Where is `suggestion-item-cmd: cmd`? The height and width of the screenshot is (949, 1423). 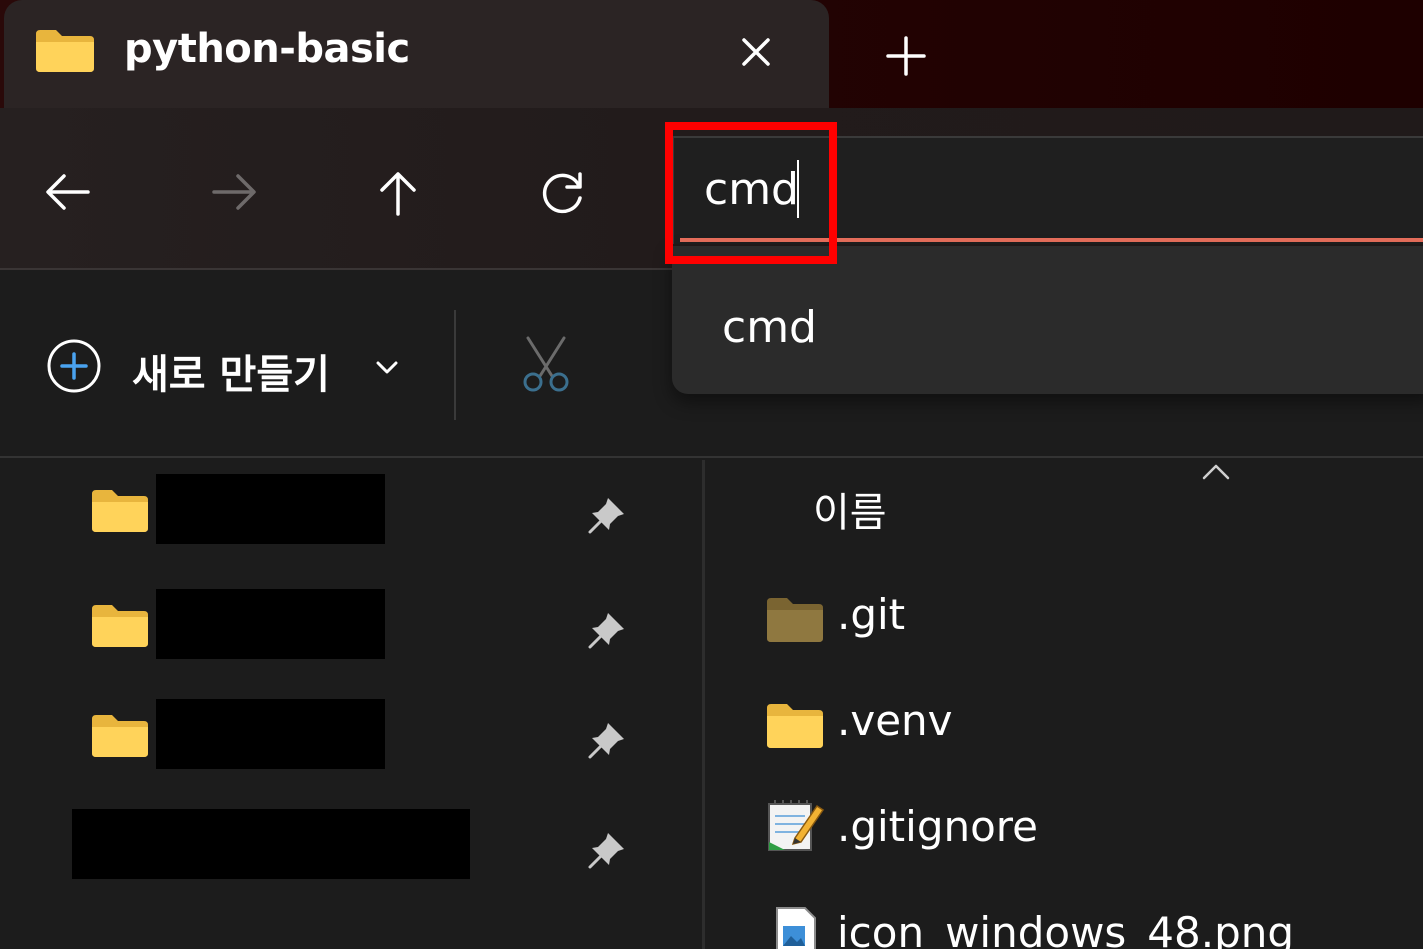 suggestion-item-cmd: cmd is located at coordinates (769, 327).